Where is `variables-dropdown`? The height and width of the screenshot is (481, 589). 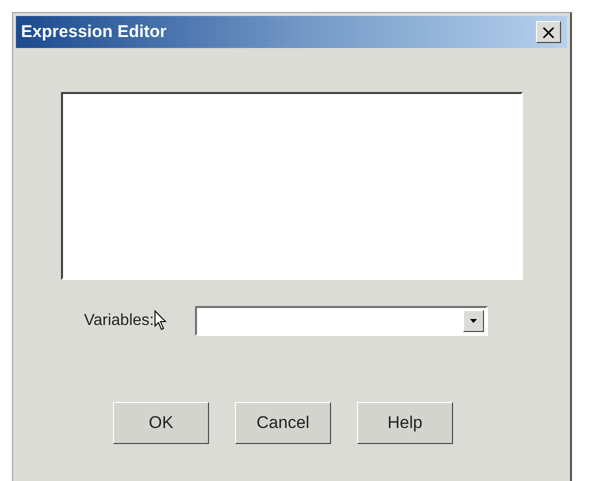
variables-dropdown is located at coordinates (341, 321).